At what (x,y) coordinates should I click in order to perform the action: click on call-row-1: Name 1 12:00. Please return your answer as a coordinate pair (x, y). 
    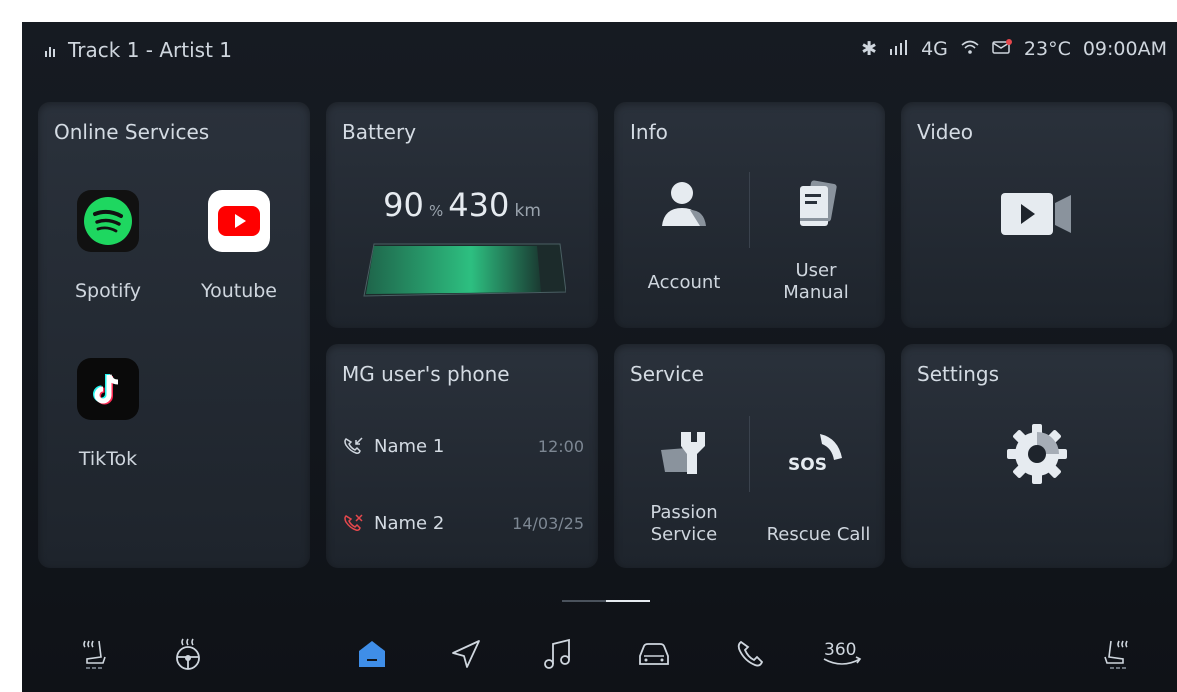
    Looking at the image, I should click on (463, 446).